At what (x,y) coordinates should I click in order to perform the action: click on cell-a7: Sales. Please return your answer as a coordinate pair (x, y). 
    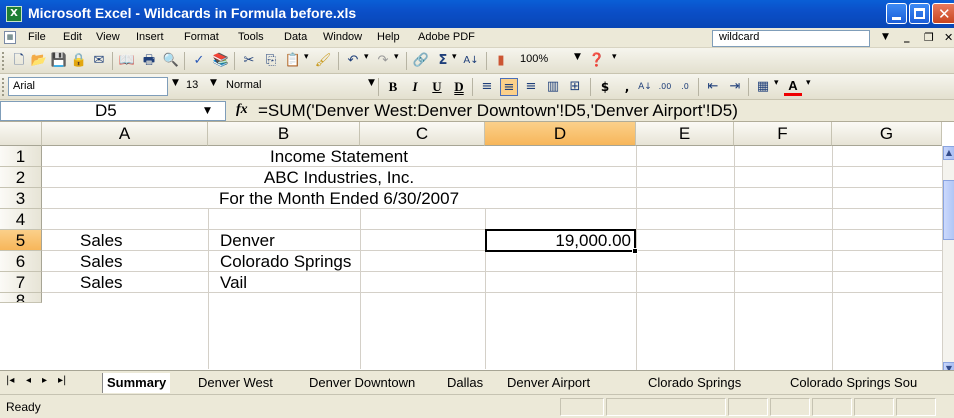
    Looking at the image, I should click on (101, 282).